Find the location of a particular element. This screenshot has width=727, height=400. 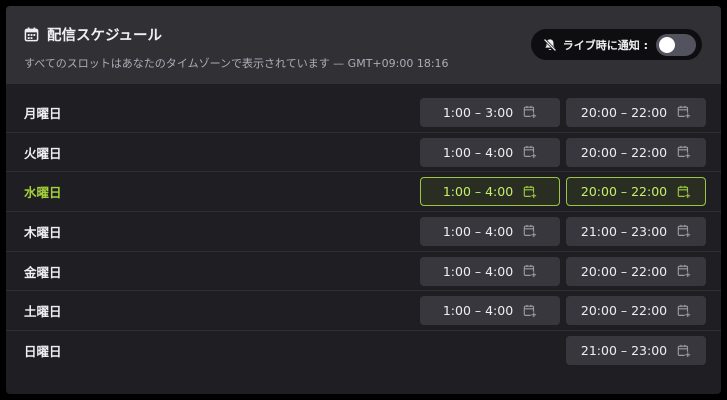

day-label: 土曜日 is located at coordinates (43, 312).